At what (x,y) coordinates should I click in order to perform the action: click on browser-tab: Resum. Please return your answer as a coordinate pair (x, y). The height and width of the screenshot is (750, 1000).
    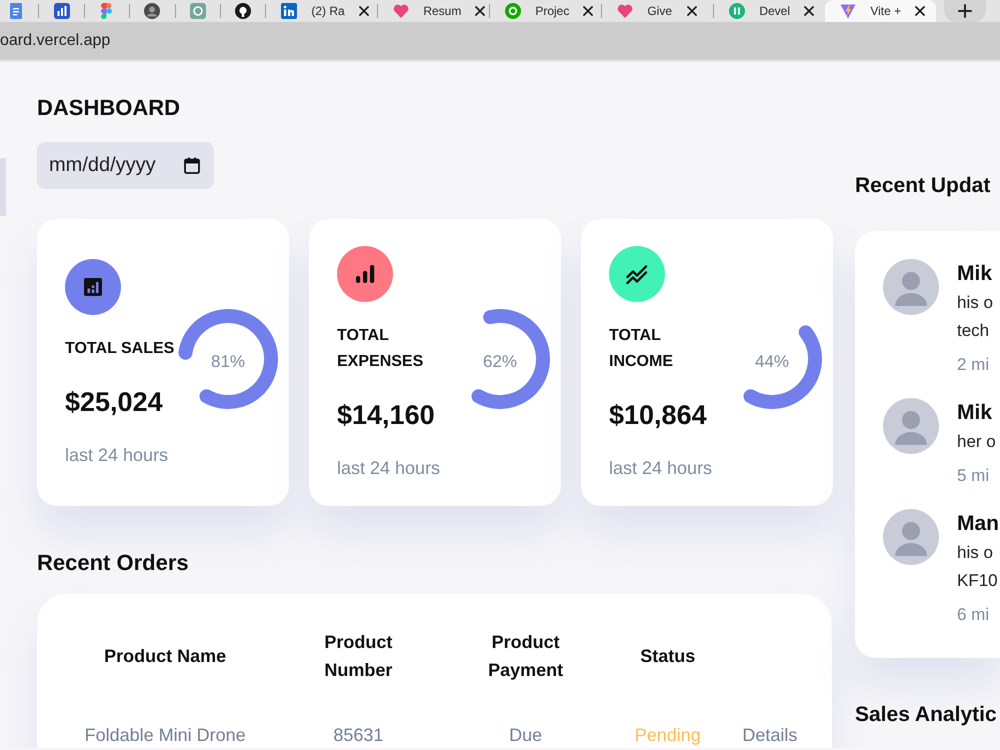
    Looking at the image, I should click on (434, 11).